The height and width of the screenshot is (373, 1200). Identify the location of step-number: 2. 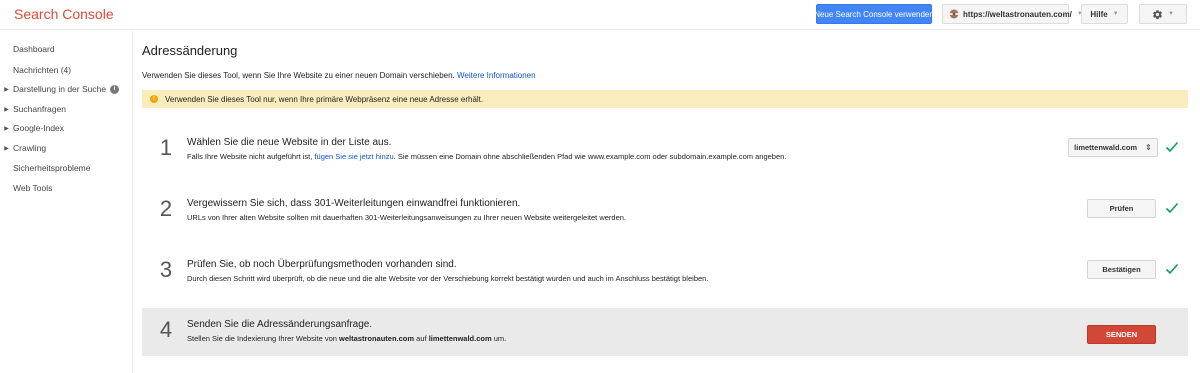
(166, 208).